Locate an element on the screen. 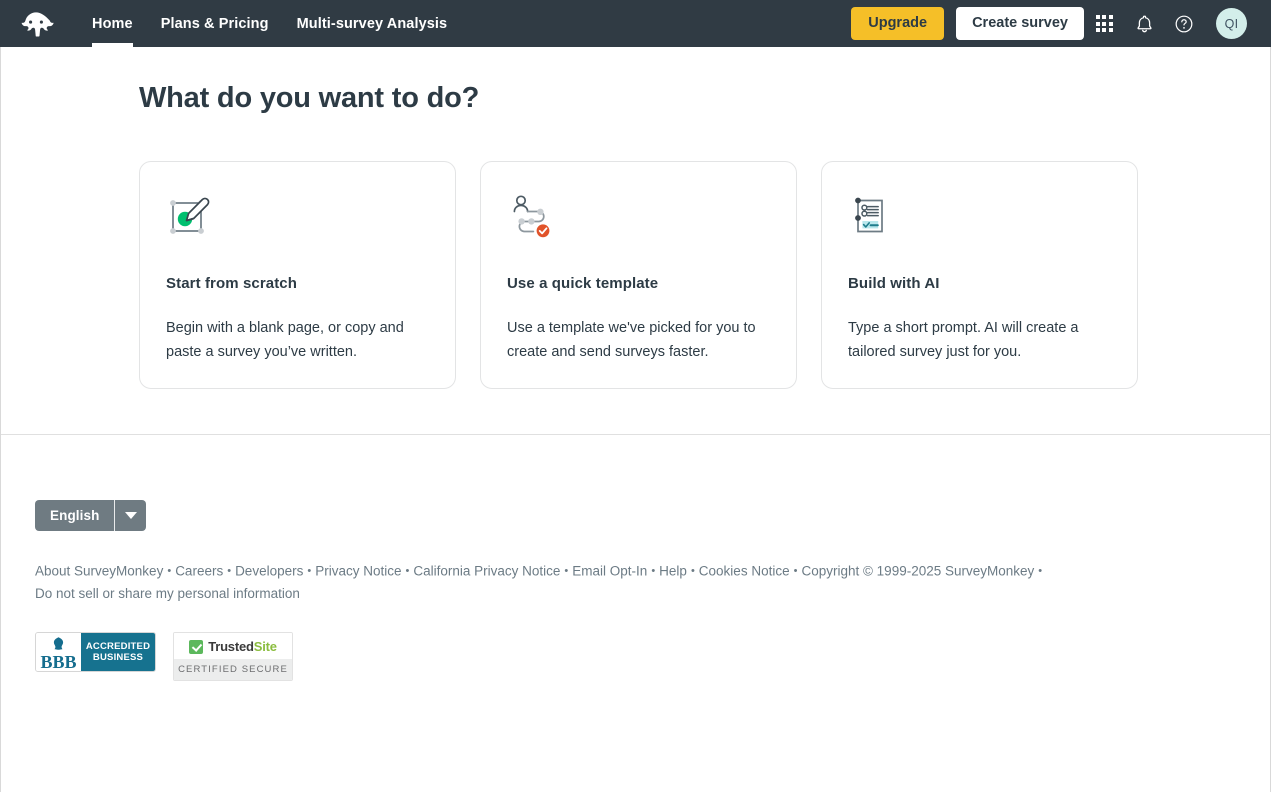 This screenshot has width=1271, height=792. trustedsite-header: TrustedSite is located at coordinates (233, 645).